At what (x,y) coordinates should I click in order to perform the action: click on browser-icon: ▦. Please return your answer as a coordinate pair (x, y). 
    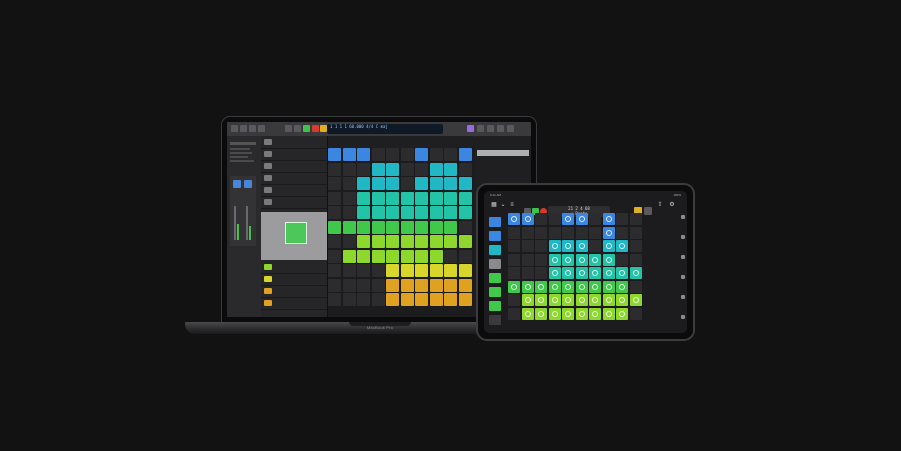
    Looking at the image, I should click on (494, 205).